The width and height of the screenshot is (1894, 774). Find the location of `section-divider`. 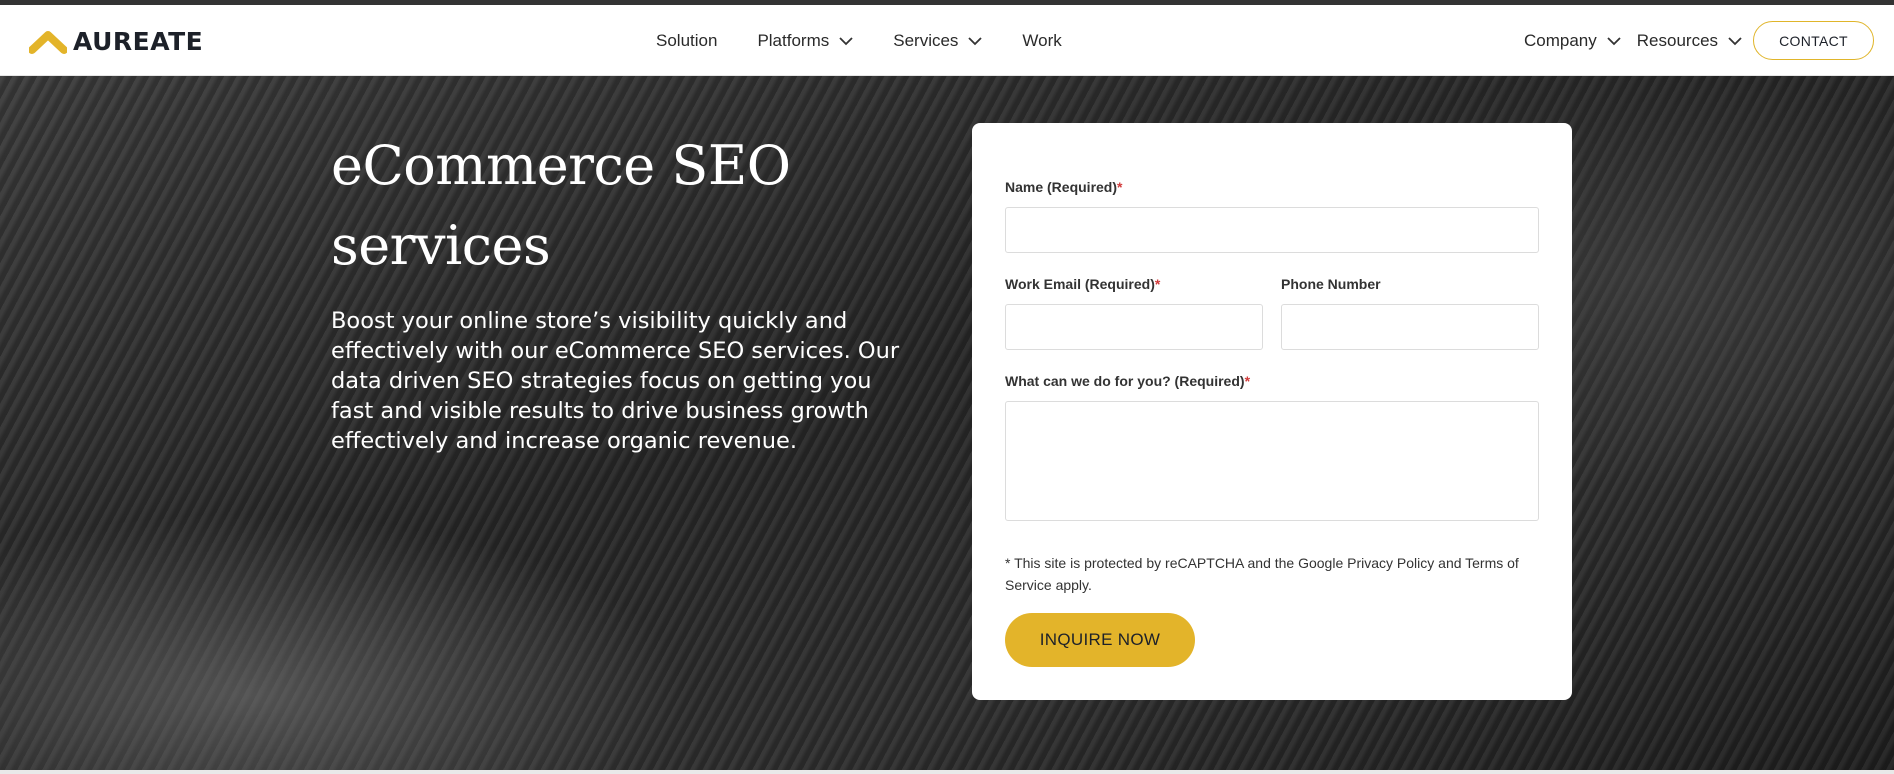

section-divider is located at coordinates (947, 772).